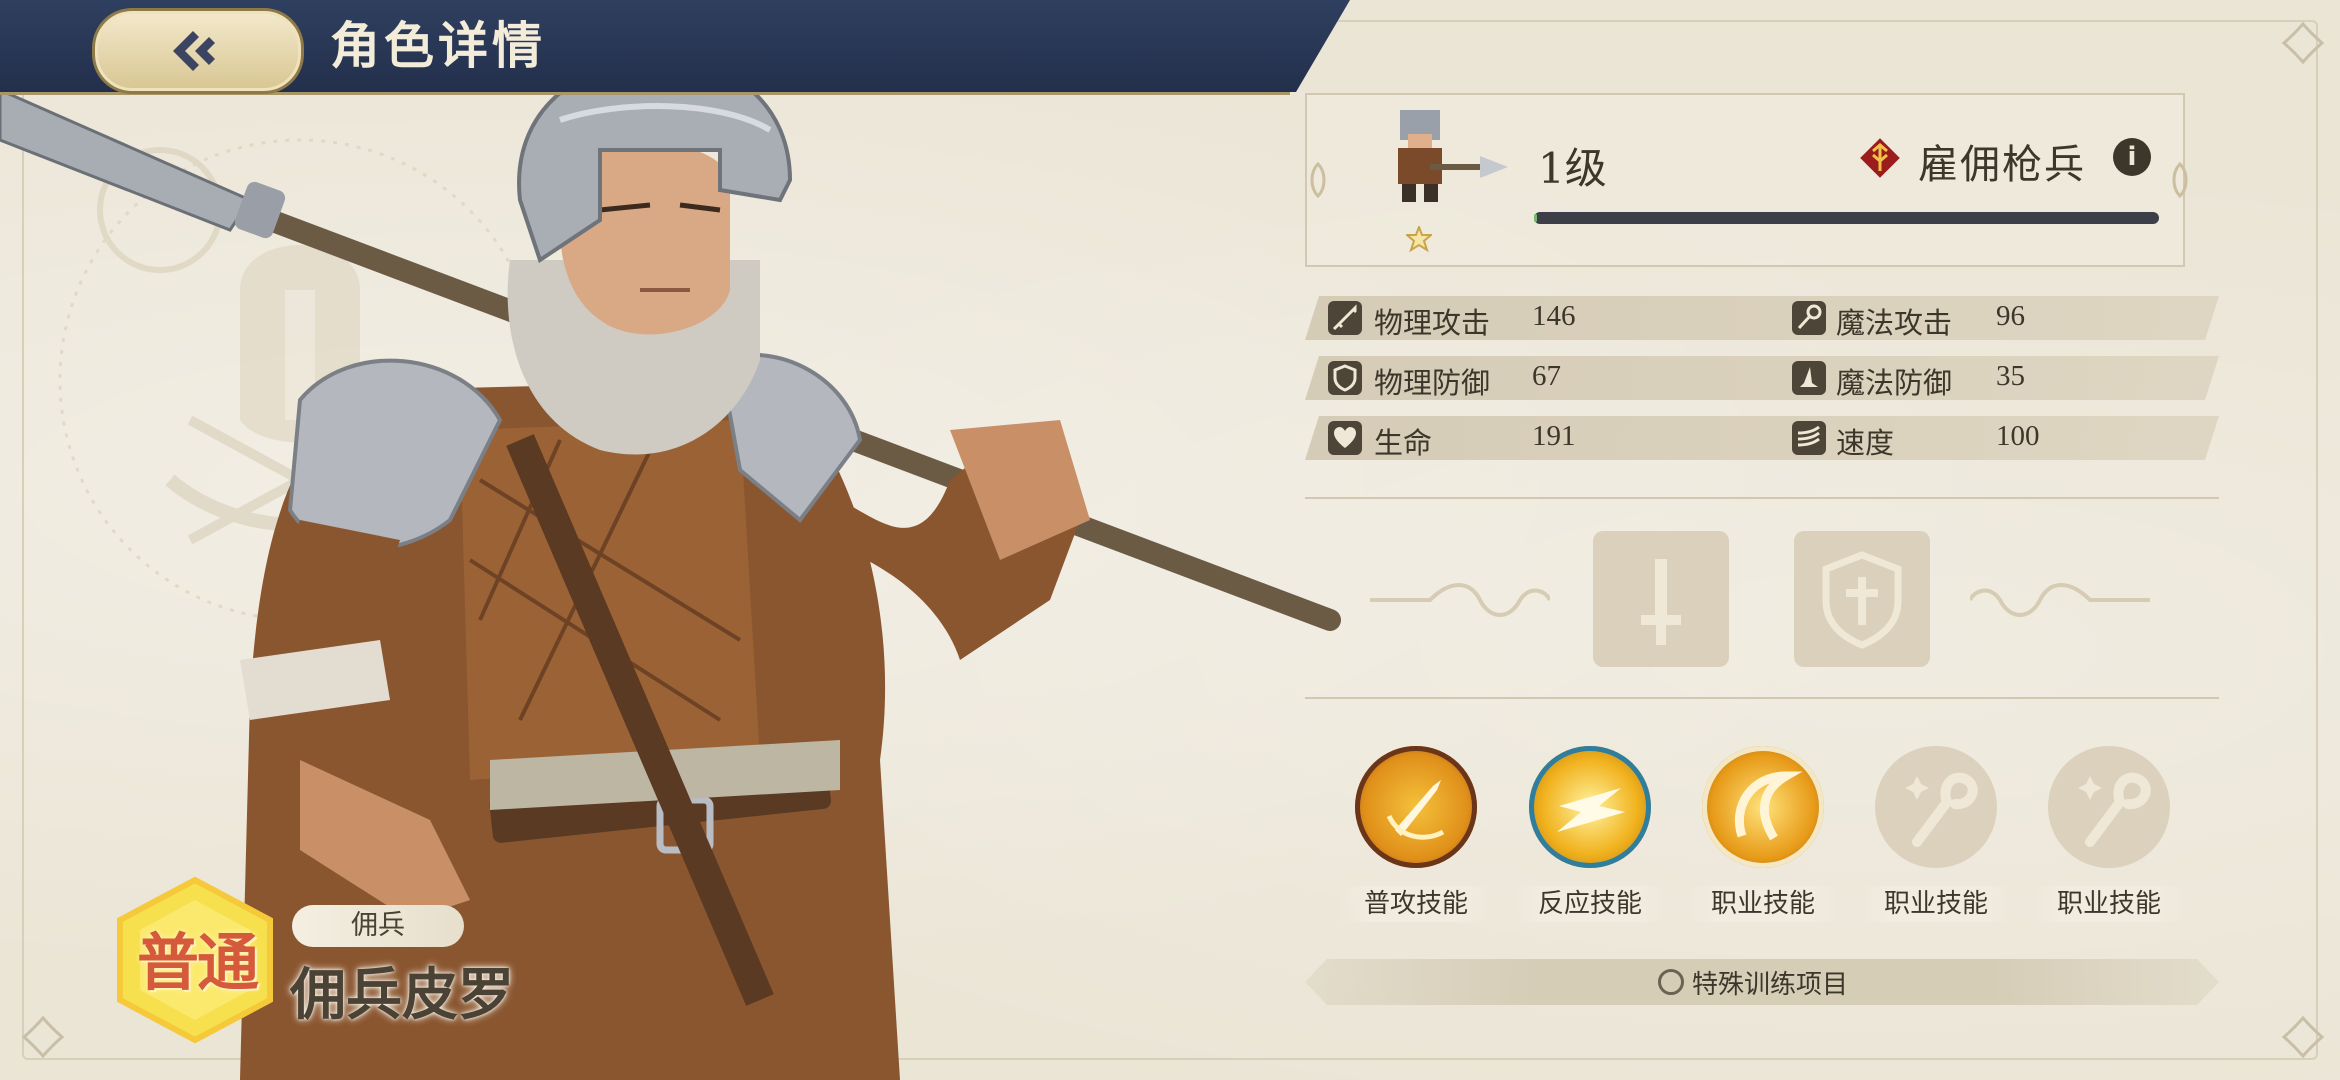 This screenshot has height=1080, width=2340. I want to click on star-icon, so click(1419, 239).